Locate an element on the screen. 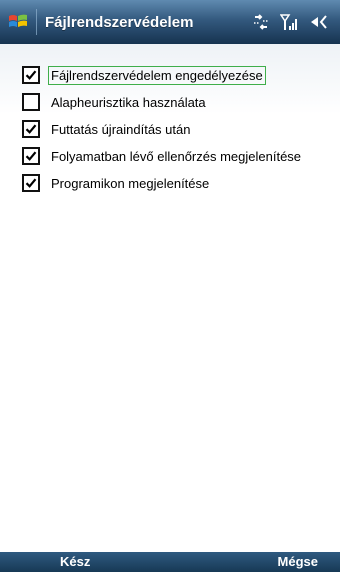  windows-flag-icon is located at coordinates (18, 22).